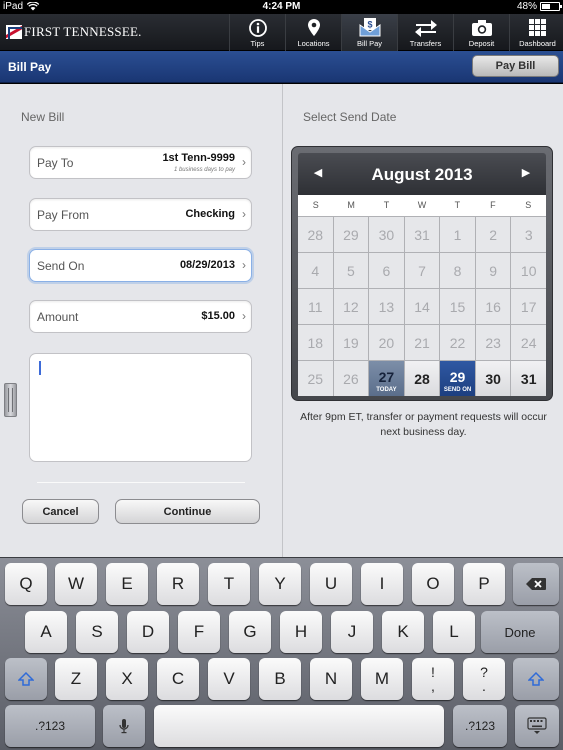  What do you see at coordinates (433, 584) in the screenshot?
I see `key-o: O` at bounding box center [433, 584].